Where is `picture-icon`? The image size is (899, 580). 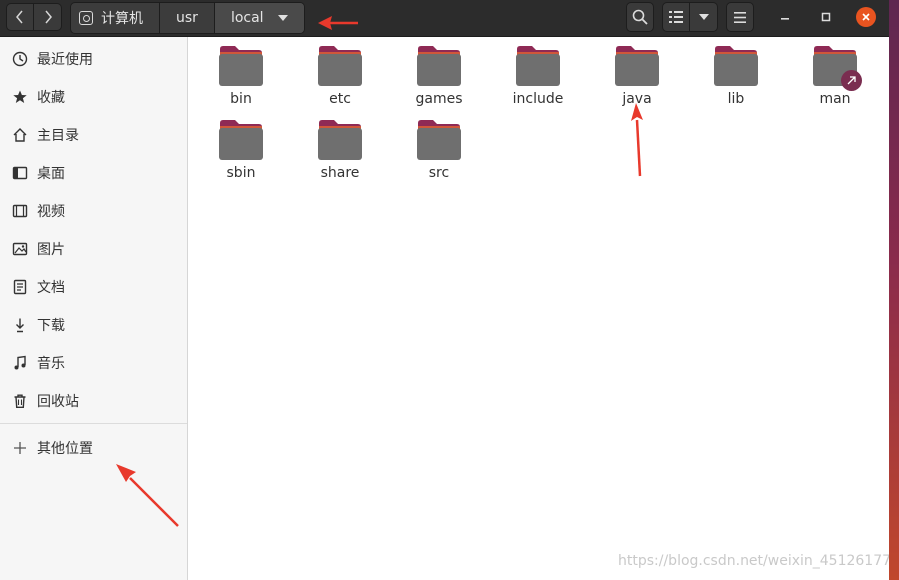 picture-icon is located at coordinates (20, 249).